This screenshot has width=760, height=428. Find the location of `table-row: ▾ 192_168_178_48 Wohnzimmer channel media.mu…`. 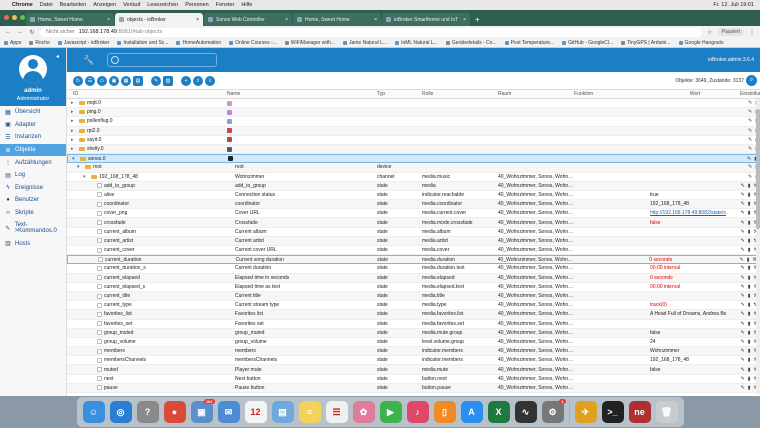

table-row: ▾ 192_168_178_48 Wohnzimmer channel media.mu… is located at coordinates (413, 177).